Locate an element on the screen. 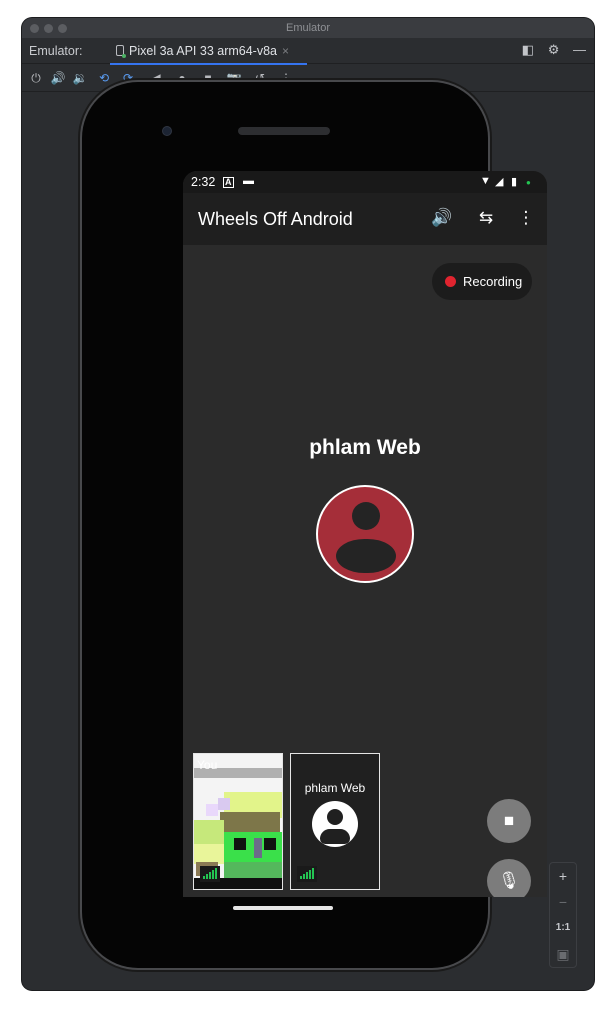  tab-pixel-3a: Pixel 3a API 33 arm64-v8a × is located at coordinates (209, 51).